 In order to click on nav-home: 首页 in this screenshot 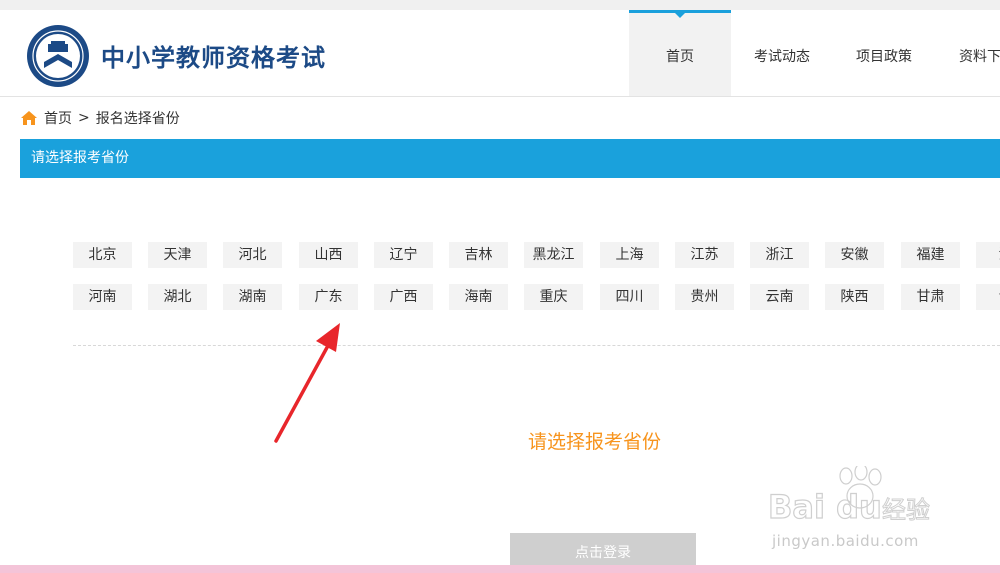, I will do `click(680, 53)`.